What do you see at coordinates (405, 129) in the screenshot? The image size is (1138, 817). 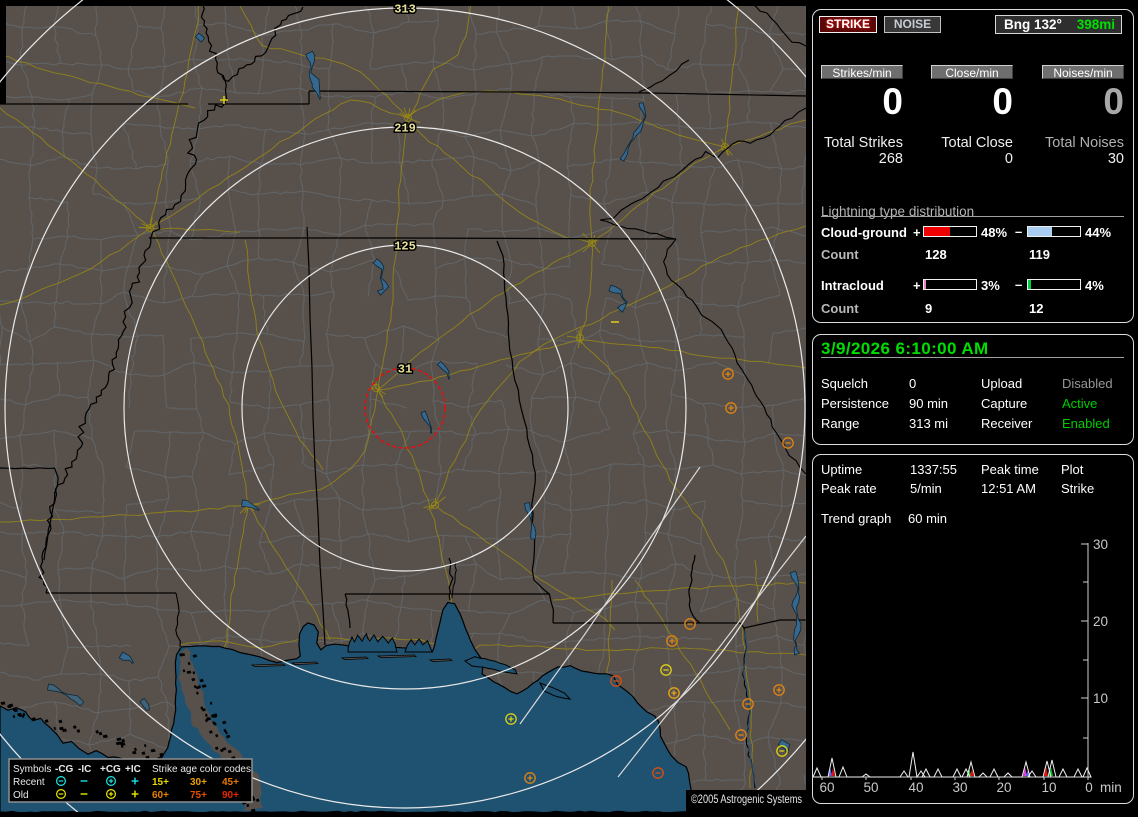 I see `svg-text: 219` at bounding box center [405, 129].